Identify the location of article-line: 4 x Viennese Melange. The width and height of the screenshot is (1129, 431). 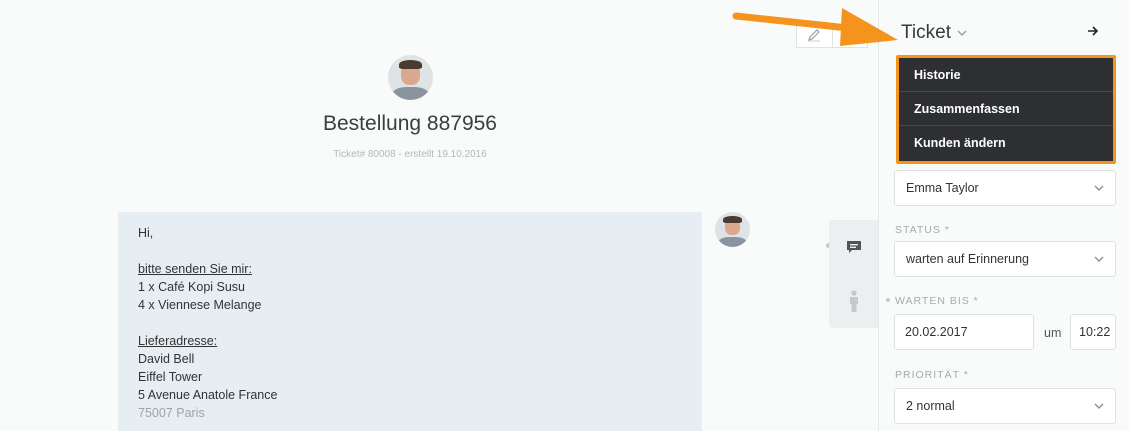
(200, 305).